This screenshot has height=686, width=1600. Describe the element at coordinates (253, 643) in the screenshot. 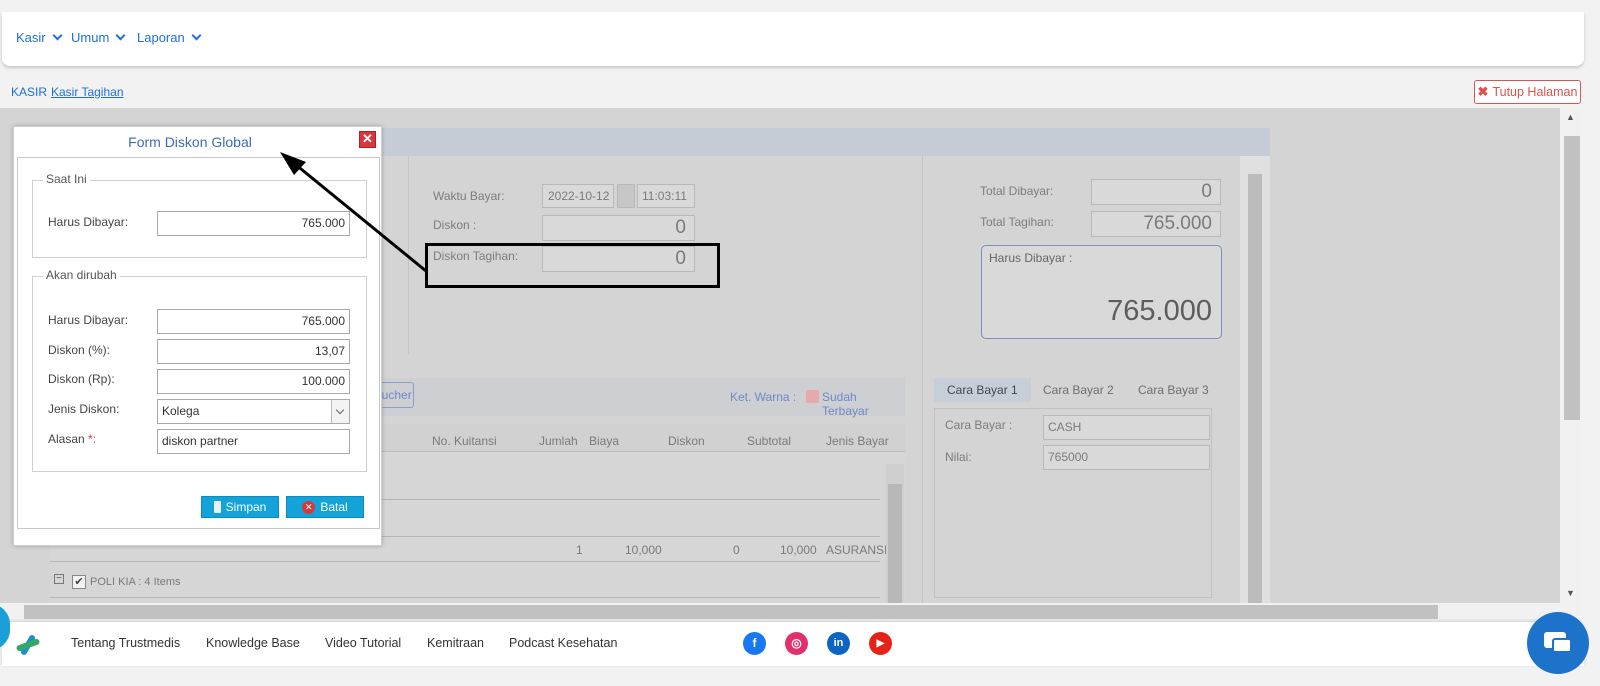

I see `footer-link-knowledge-base: Knowledge Base` at that location.